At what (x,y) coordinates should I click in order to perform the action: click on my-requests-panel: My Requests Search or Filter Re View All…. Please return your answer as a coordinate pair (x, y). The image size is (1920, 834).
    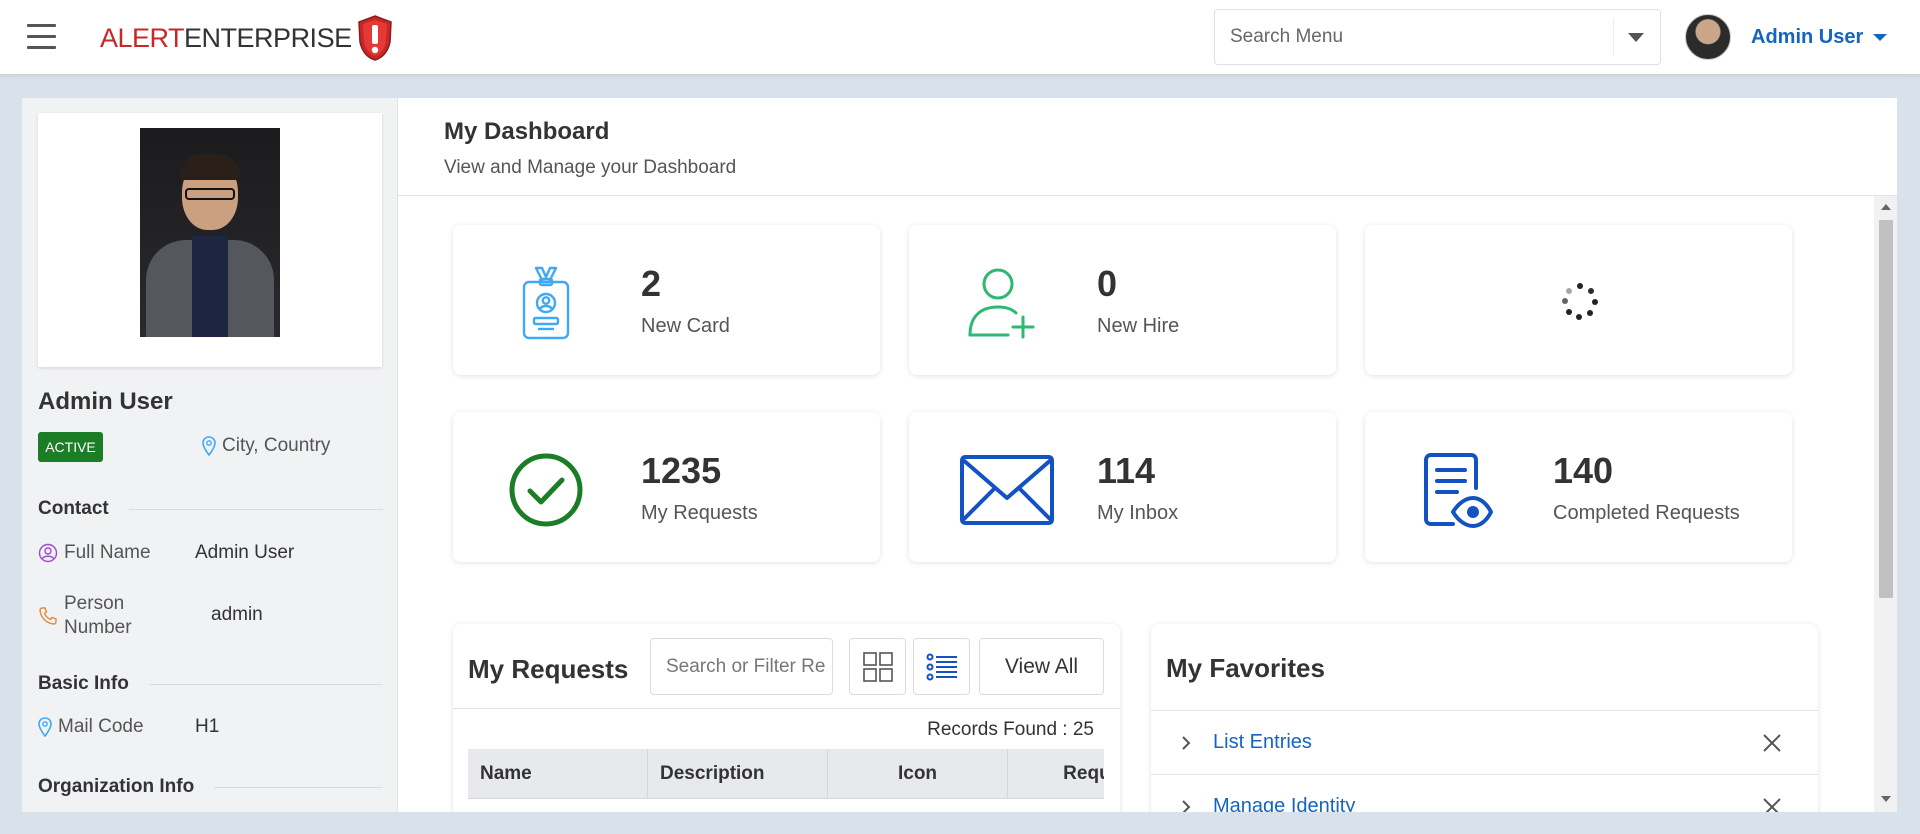
    Looking at the image, I should click on (786, 718).